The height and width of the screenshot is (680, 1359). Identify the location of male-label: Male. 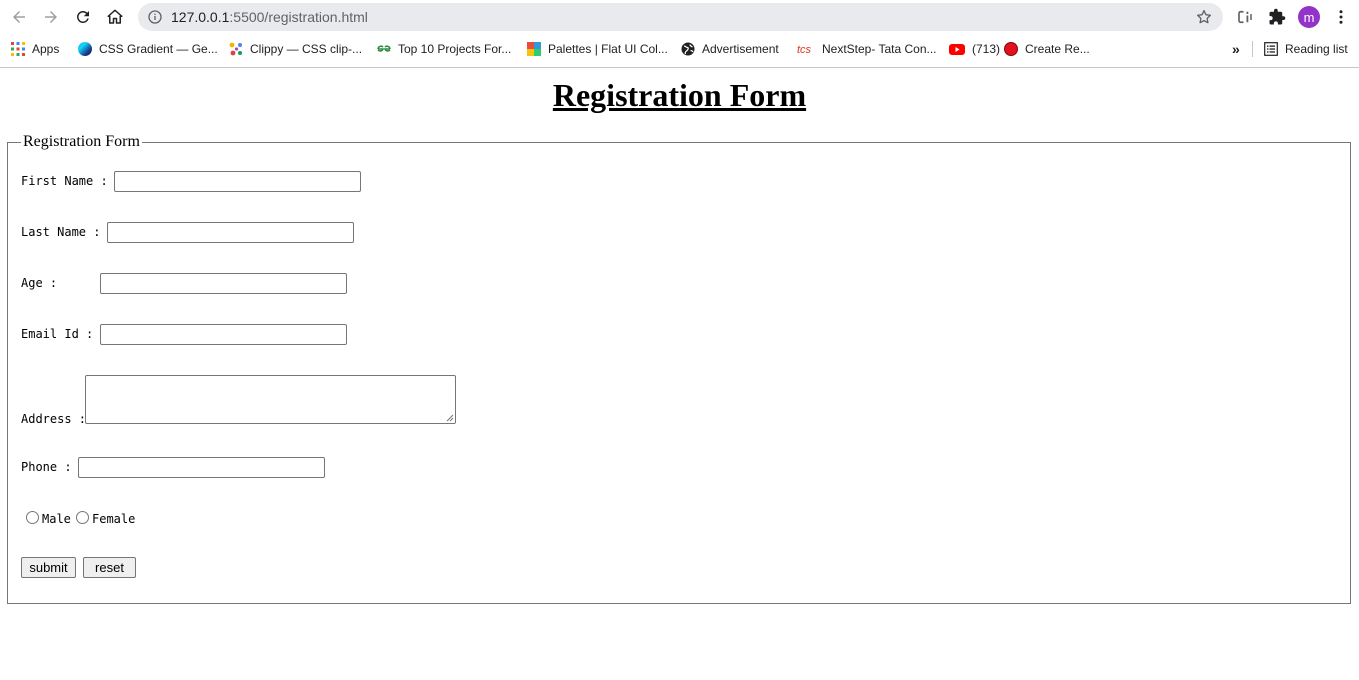
(56, 519).